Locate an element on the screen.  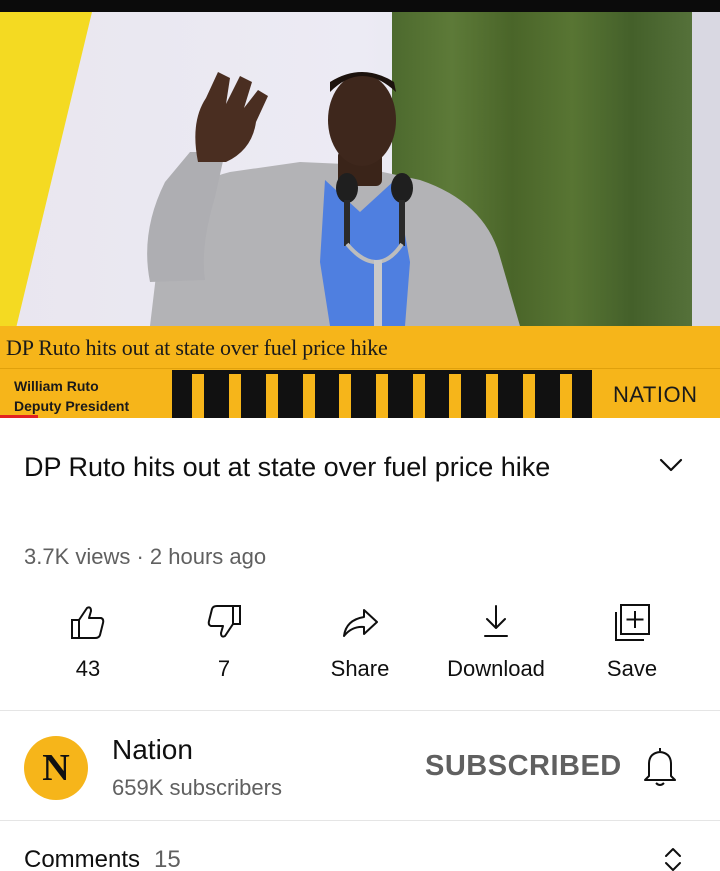
channel-avatar: N is located at coordinates (56, 768).